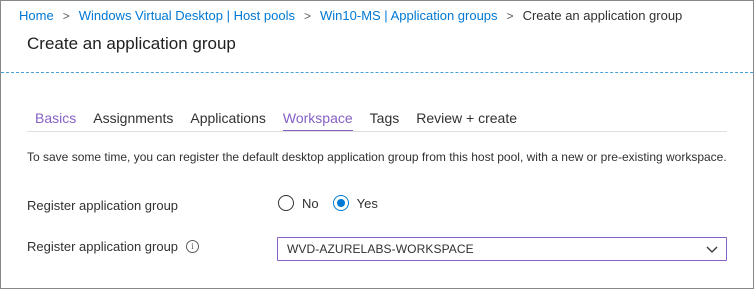 This screenshot has height=289, width=754. What do you see at coordinates (286, 203) in the screenshot?
I see `radio-no-circle` at bounding box center [286, 203].